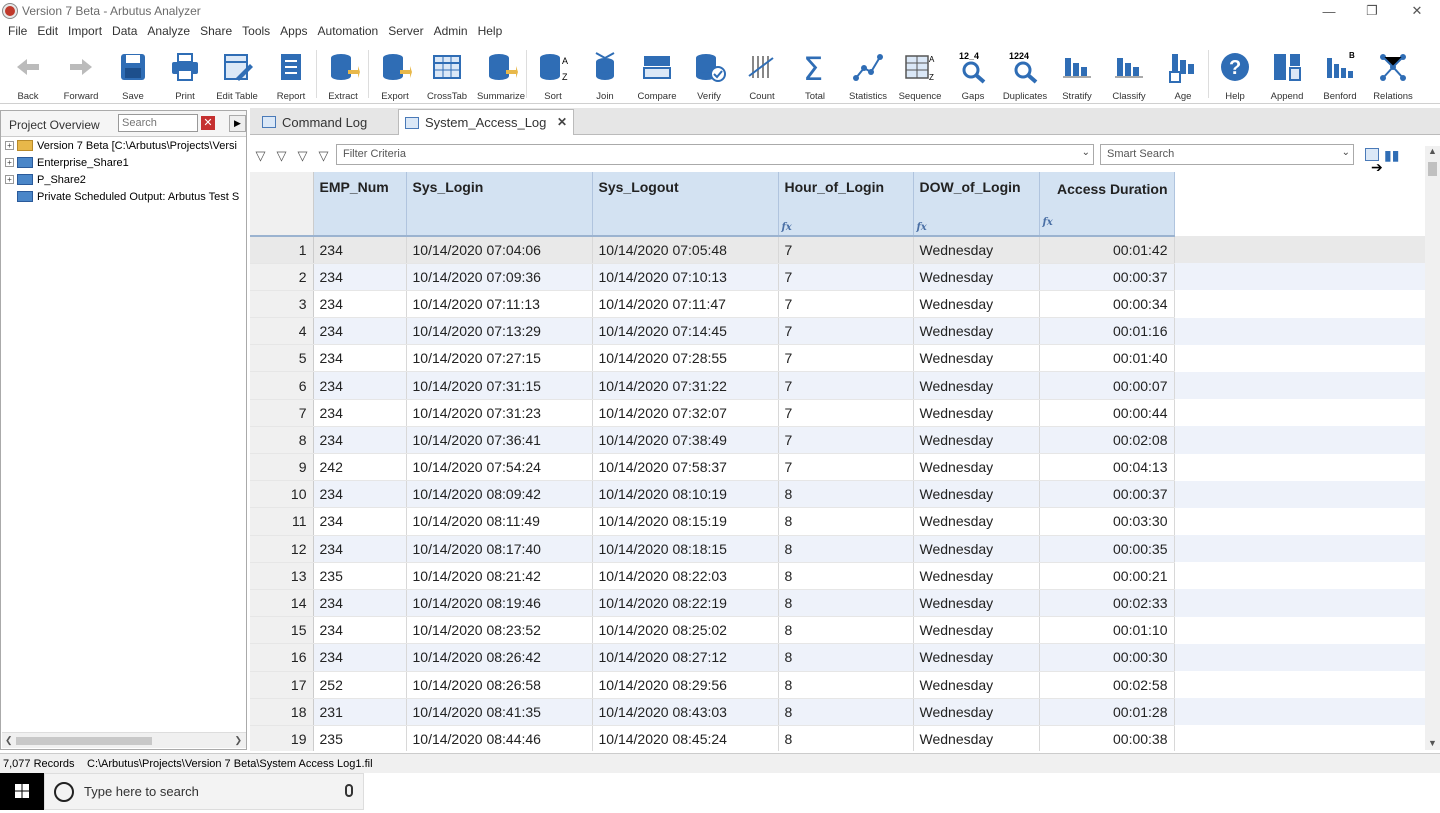 This screenshot has width=1440, height=813. Describe the element at coordinates (332, 122) in the screenshot. I see `tab-command-log: Command Log` at that location.